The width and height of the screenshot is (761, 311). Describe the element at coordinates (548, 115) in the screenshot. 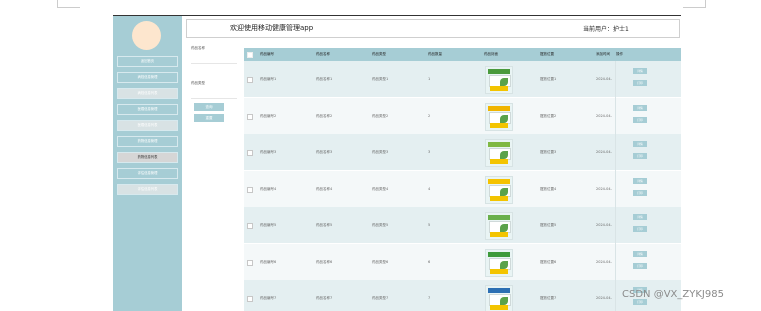

I see `cell-location: 摆放位置2` at that location.